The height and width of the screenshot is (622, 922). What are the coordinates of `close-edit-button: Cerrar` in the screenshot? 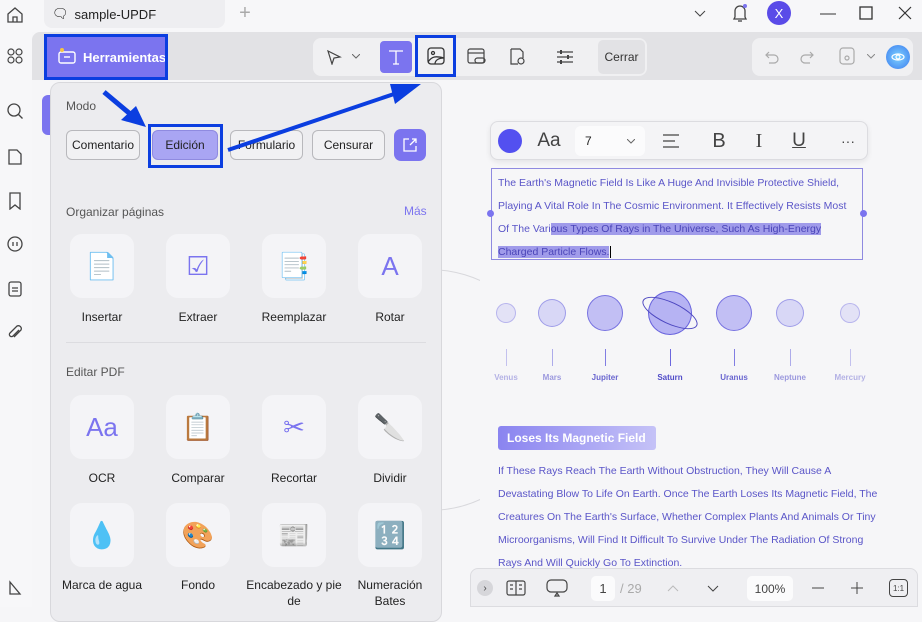 It's located at (621, 57).